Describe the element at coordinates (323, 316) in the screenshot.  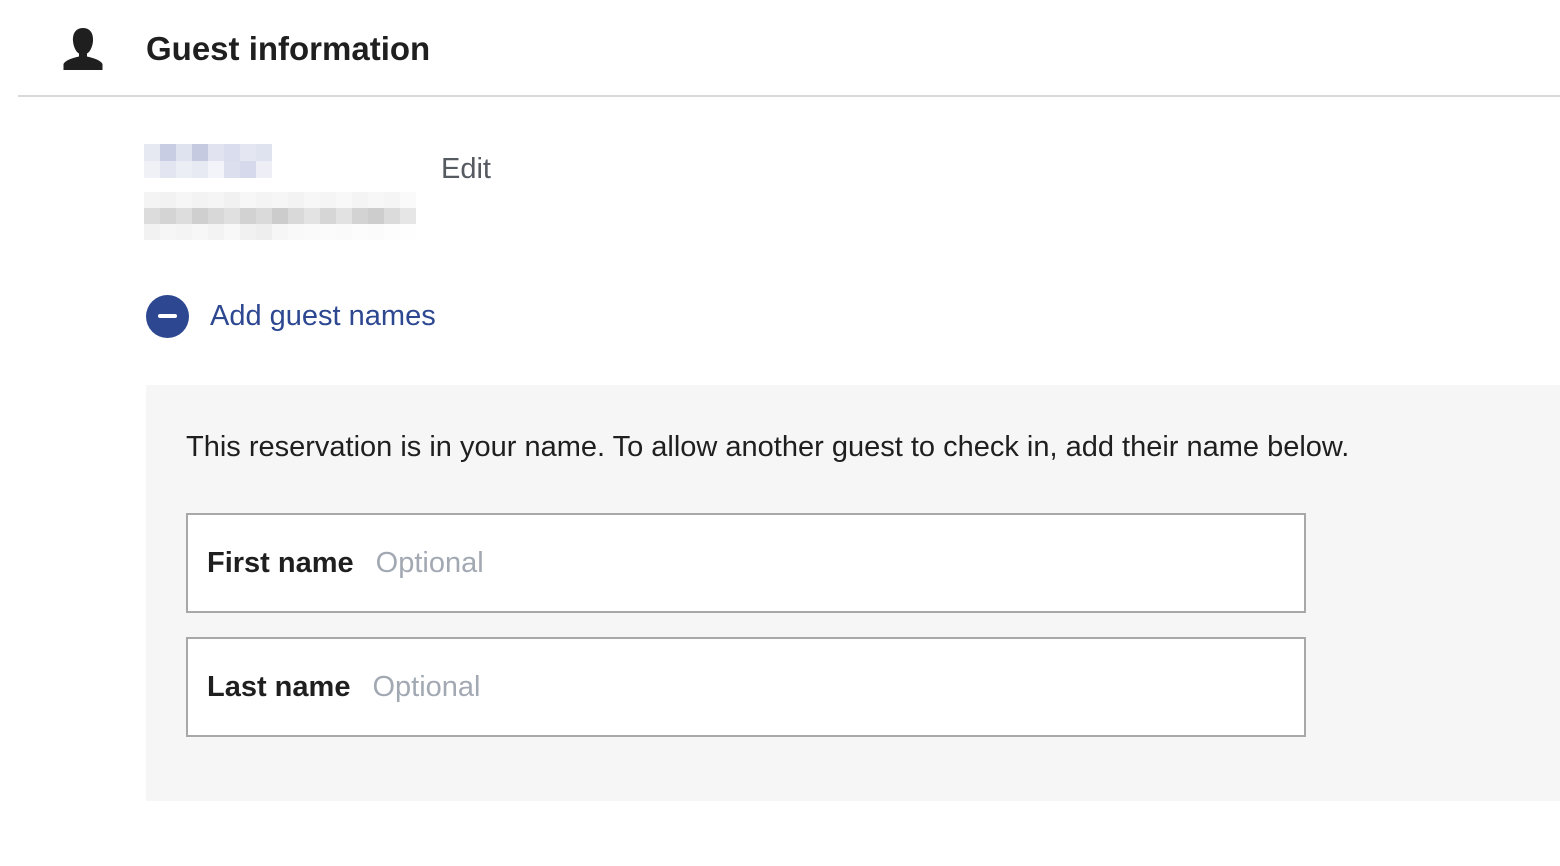
I see `add-guest-names-label: Add guest names` at that location.